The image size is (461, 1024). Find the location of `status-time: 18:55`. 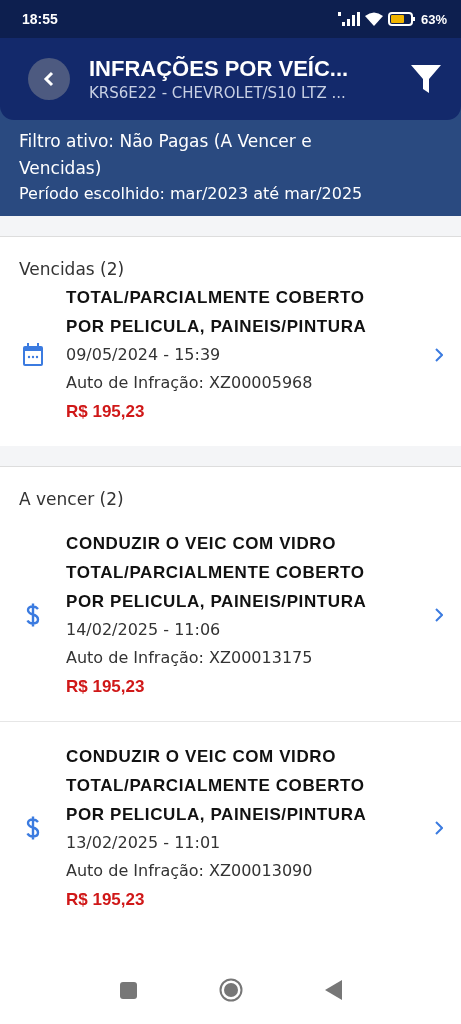

status-time: 18:55 is located at coordinates (40, 19).